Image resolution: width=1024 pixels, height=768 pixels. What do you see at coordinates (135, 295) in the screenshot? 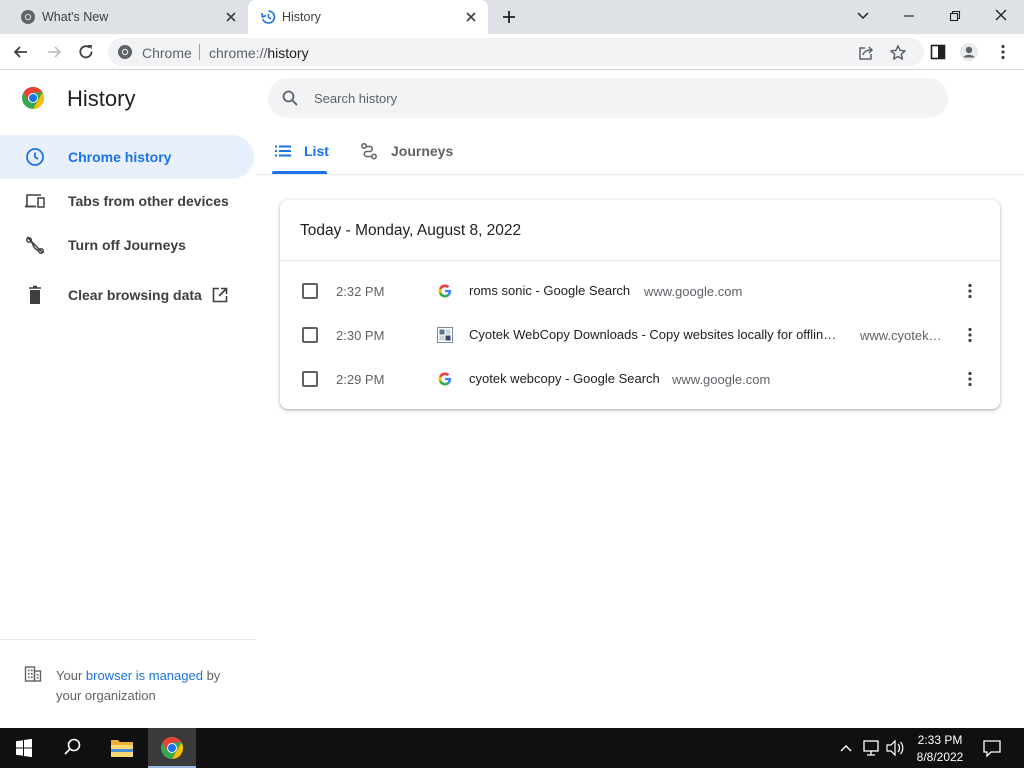
I see `sidebar-item-label: Clear browsing data` at bounding box center [135, 295].